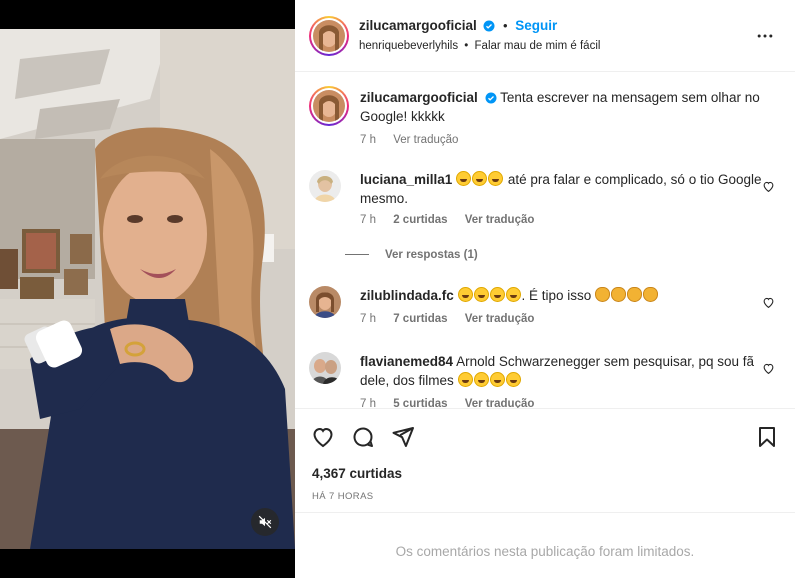  I want to click on author-username: zilucamargooficial, so click(418, 25).